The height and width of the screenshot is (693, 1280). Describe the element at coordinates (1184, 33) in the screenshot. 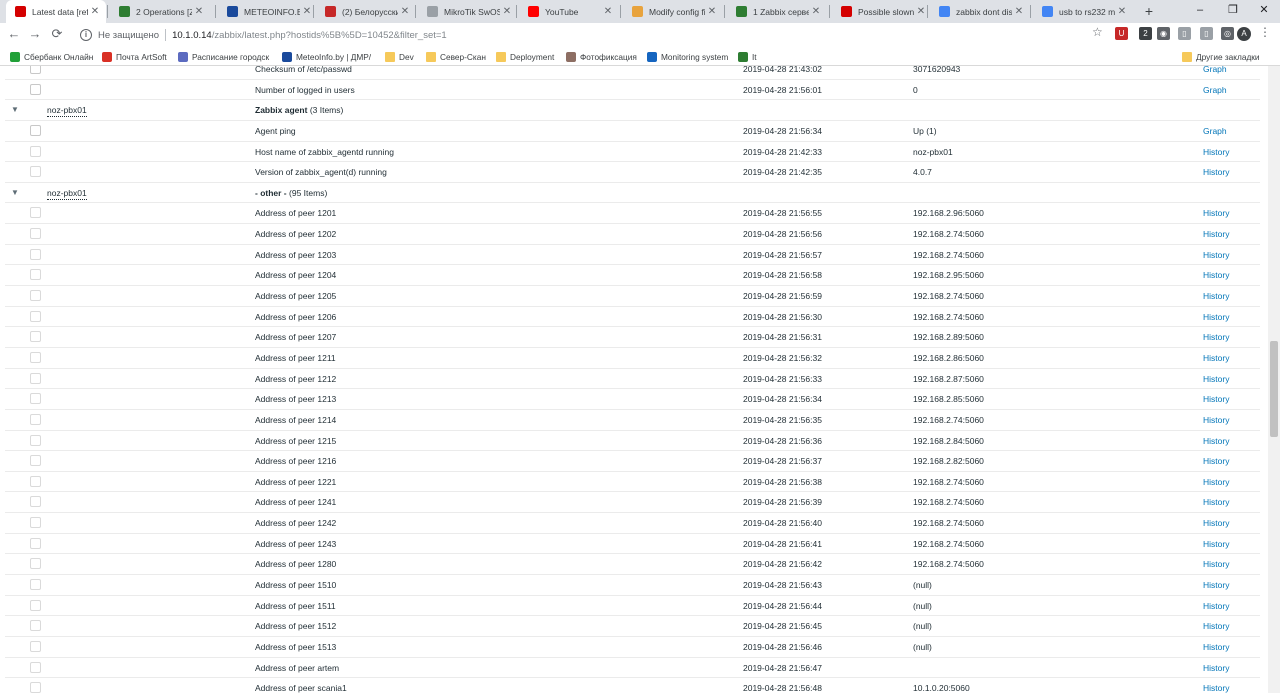

I see `doc-ext-icon: ▯` at that location.